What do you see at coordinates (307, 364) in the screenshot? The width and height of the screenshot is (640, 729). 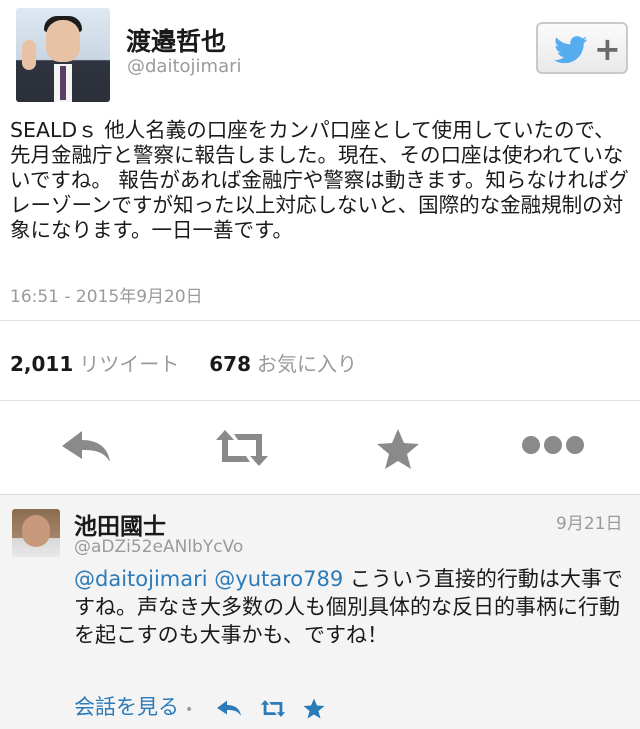 I see `favorite-label: お気に入り` at bounding box center [307, 364].